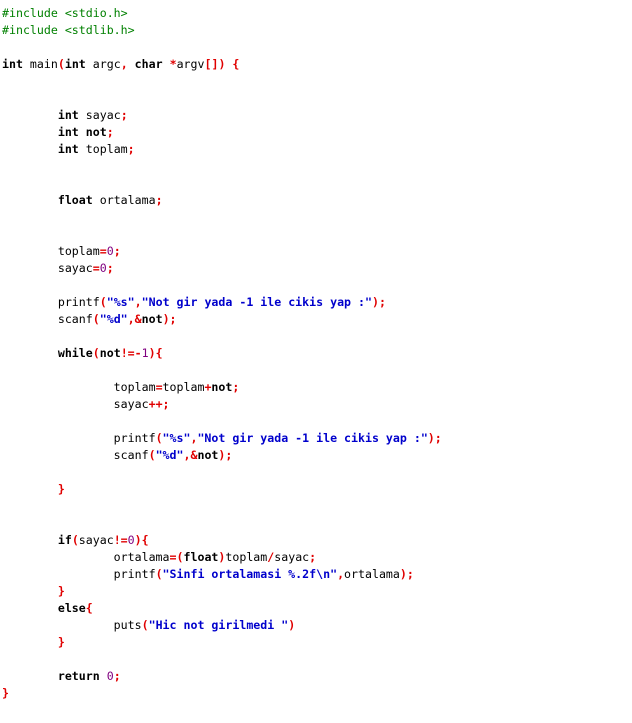  What do you see at coordinates (292, 625) in the screenshot?
I see `code-token-operator: )` at bounding box center [292, 625].